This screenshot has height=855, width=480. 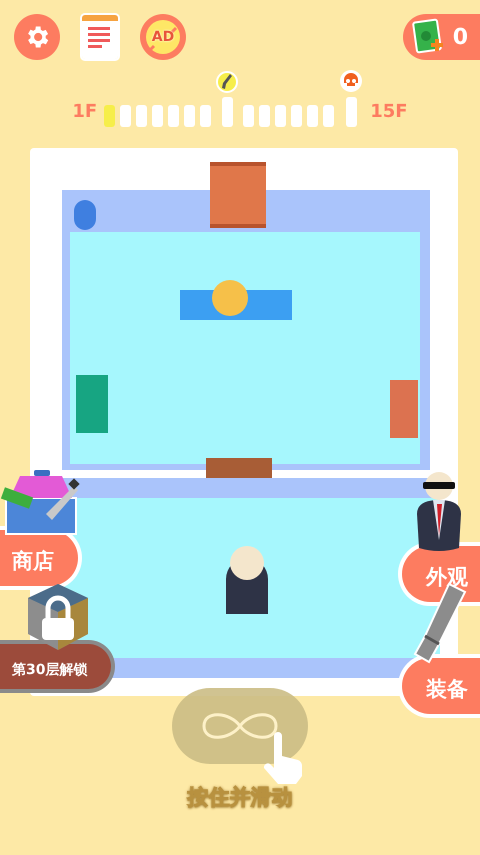 What do you see at coordinates (240, 797) in the screenshot?
I see `hint-text: 按住并滑动` at bounding box center [240, 797].